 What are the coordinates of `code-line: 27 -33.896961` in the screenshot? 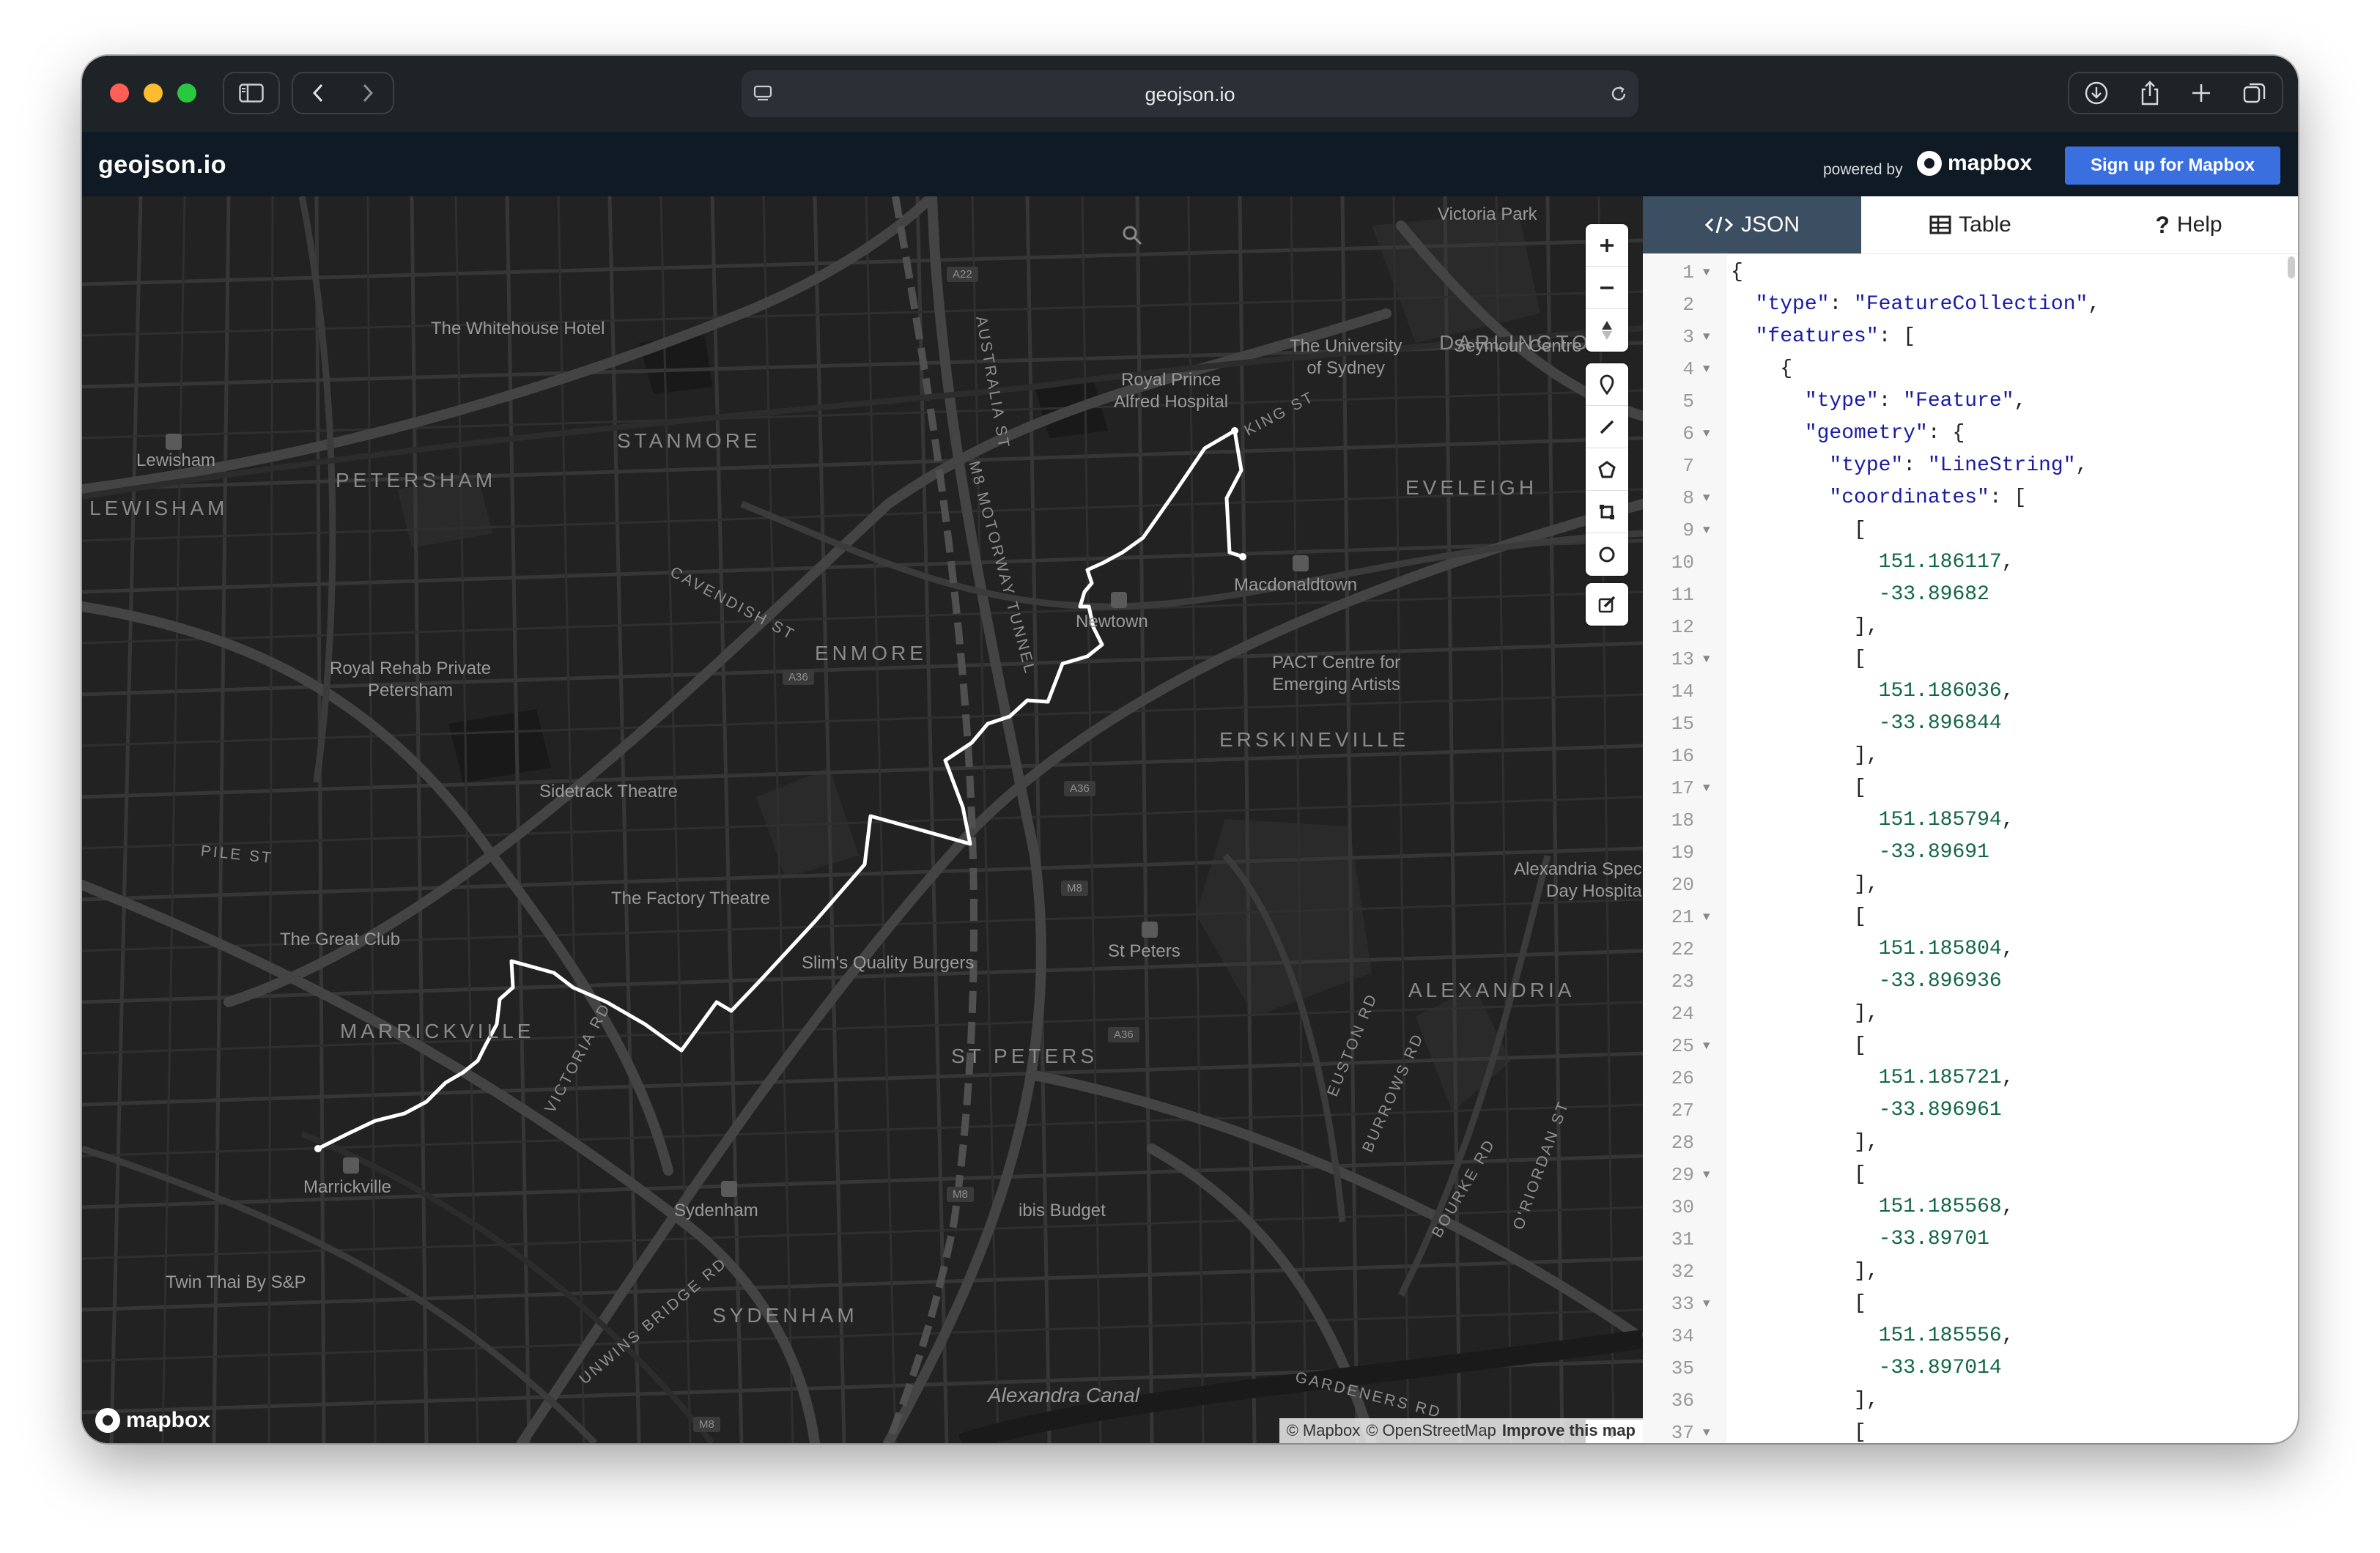 It's located at (1970, 1110).